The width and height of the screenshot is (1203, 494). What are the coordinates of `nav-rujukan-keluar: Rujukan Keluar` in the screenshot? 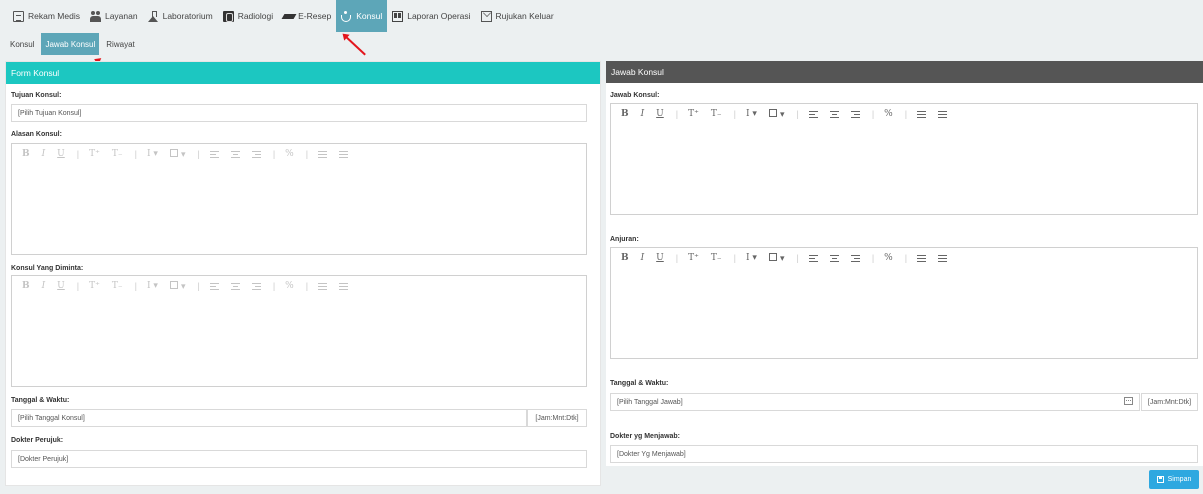 It's located at (517, 16).